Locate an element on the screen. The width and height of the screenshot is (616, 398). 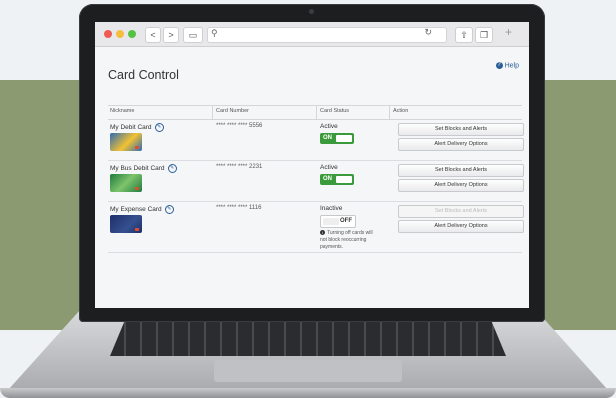
browser-toolbar: < > ▭ ⚲ ↻ ⇧ ❐ + is located at coordinates (312, 34).